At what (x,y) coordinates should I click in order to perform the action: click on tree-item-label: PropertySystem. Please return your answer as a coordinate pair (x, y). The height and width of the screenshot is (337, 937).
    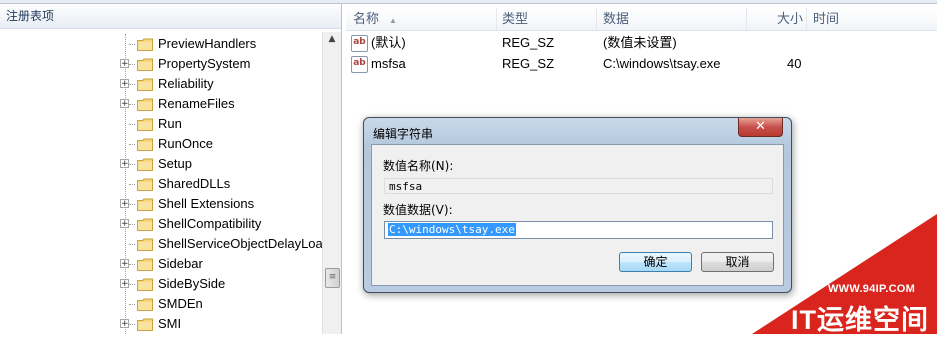
    Looking at the image, I should click on (204, 63).